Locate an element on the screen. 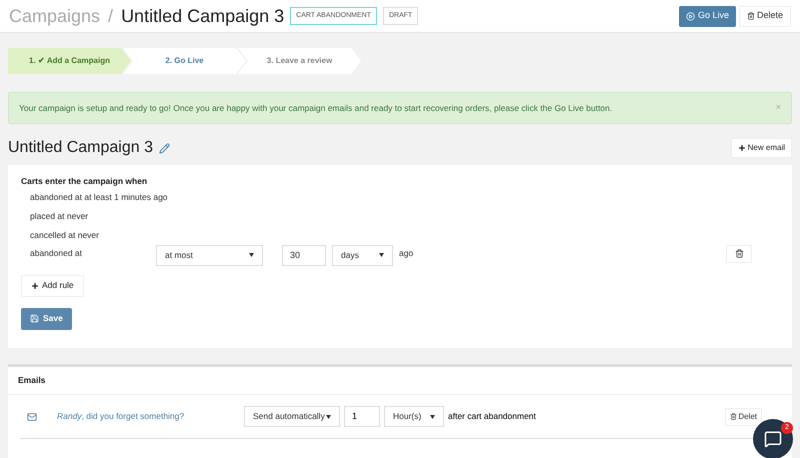  save-button: Save is located at coordinates (46, 319).